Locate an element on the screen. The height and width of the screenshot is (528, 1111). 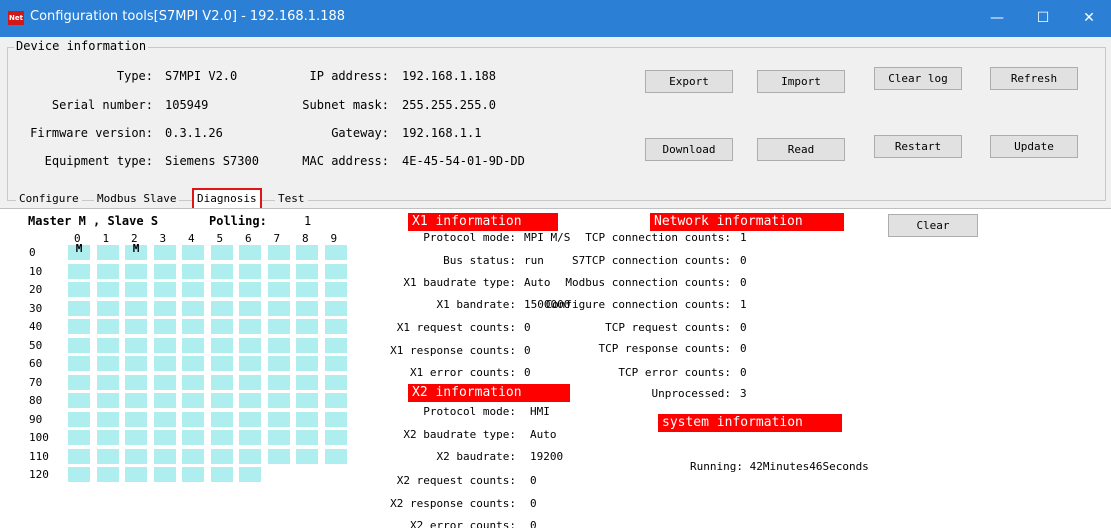
update-button: Update is located at coordinates (1034, 146).